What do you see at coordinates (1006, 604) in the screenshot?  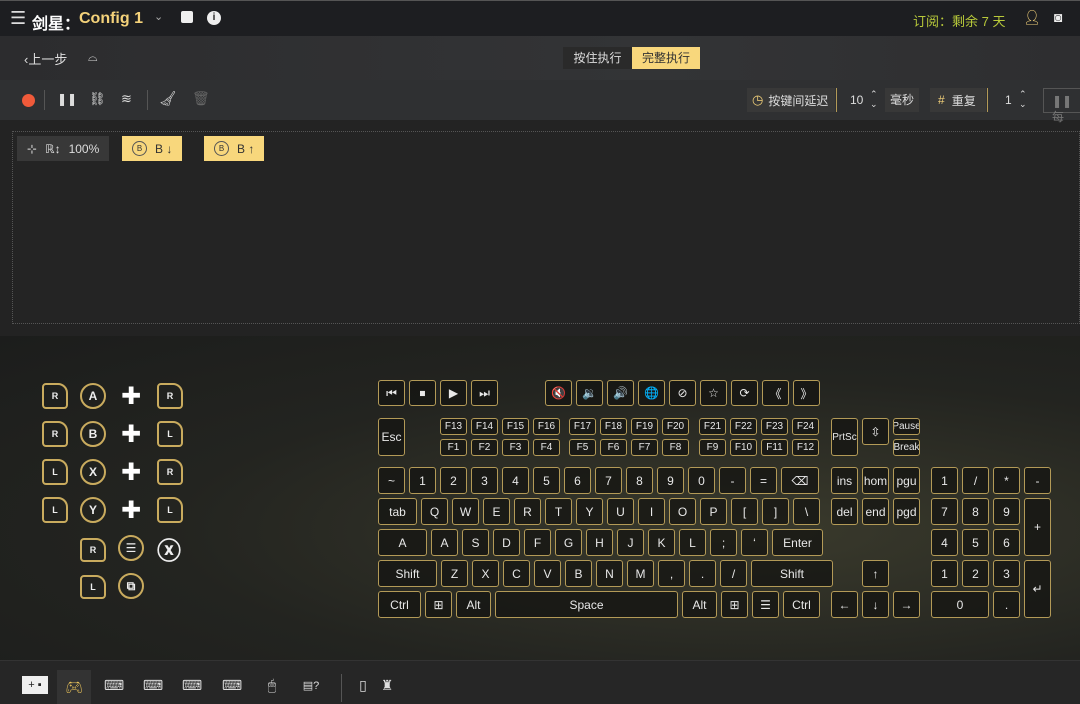 I see `numpad-key: .` at bounding box center [1006, 604].